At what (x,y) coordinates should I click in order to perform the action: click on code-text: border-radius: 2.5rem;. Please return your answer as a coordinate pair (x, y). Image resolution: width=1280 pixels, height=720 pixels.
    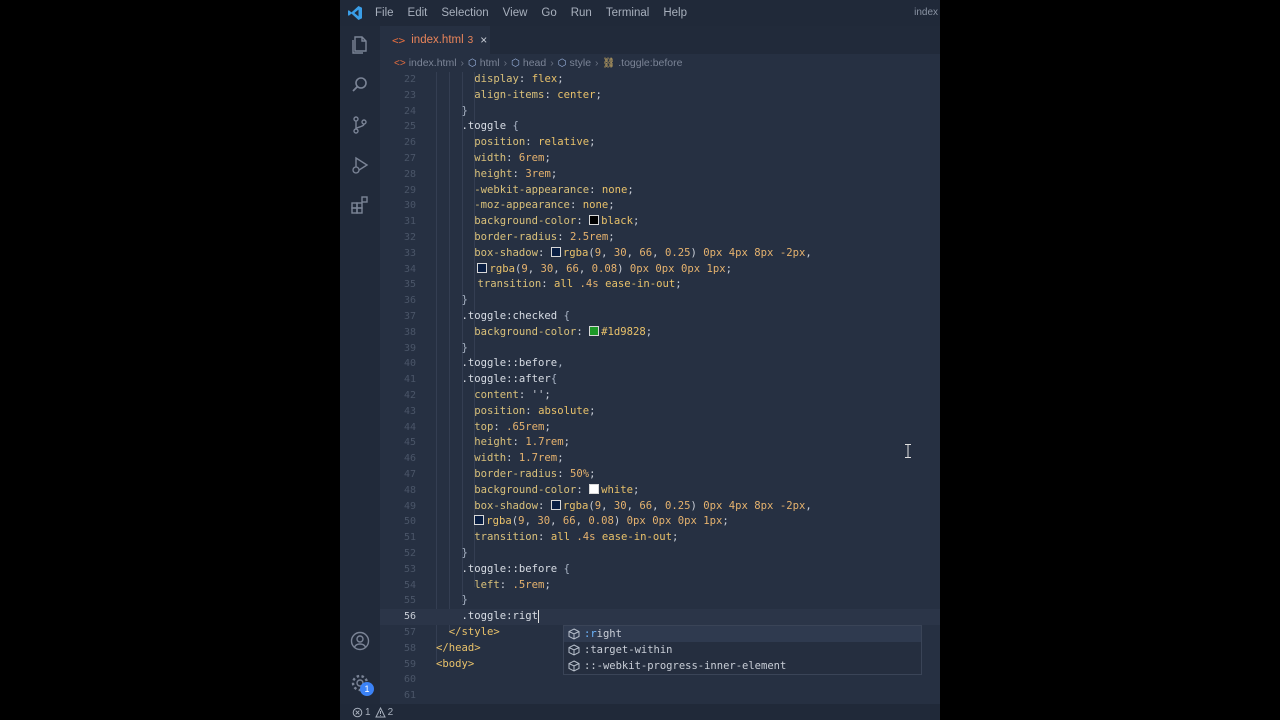
    Looking at the image, I should click on (544, 237).